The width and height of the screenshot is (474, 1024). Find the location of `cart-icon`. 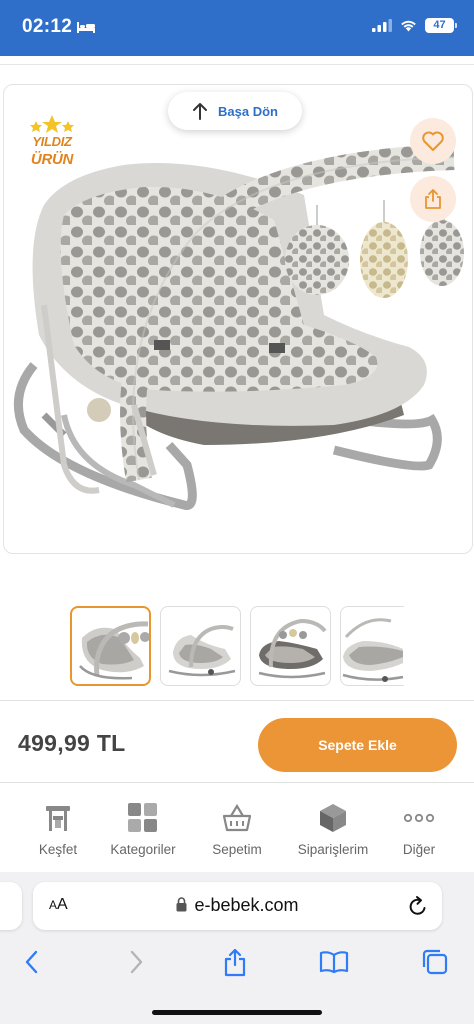

cart-icon is located at coordinates (237, 818).